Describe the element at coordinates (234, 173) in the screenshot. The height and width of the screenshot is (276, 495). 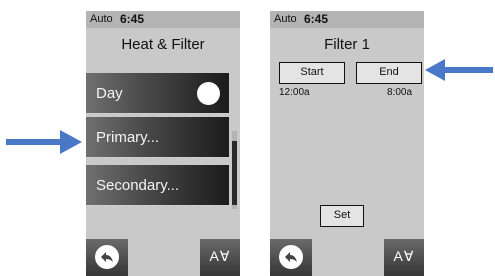
I see `scrollbar-thumb` at that location.